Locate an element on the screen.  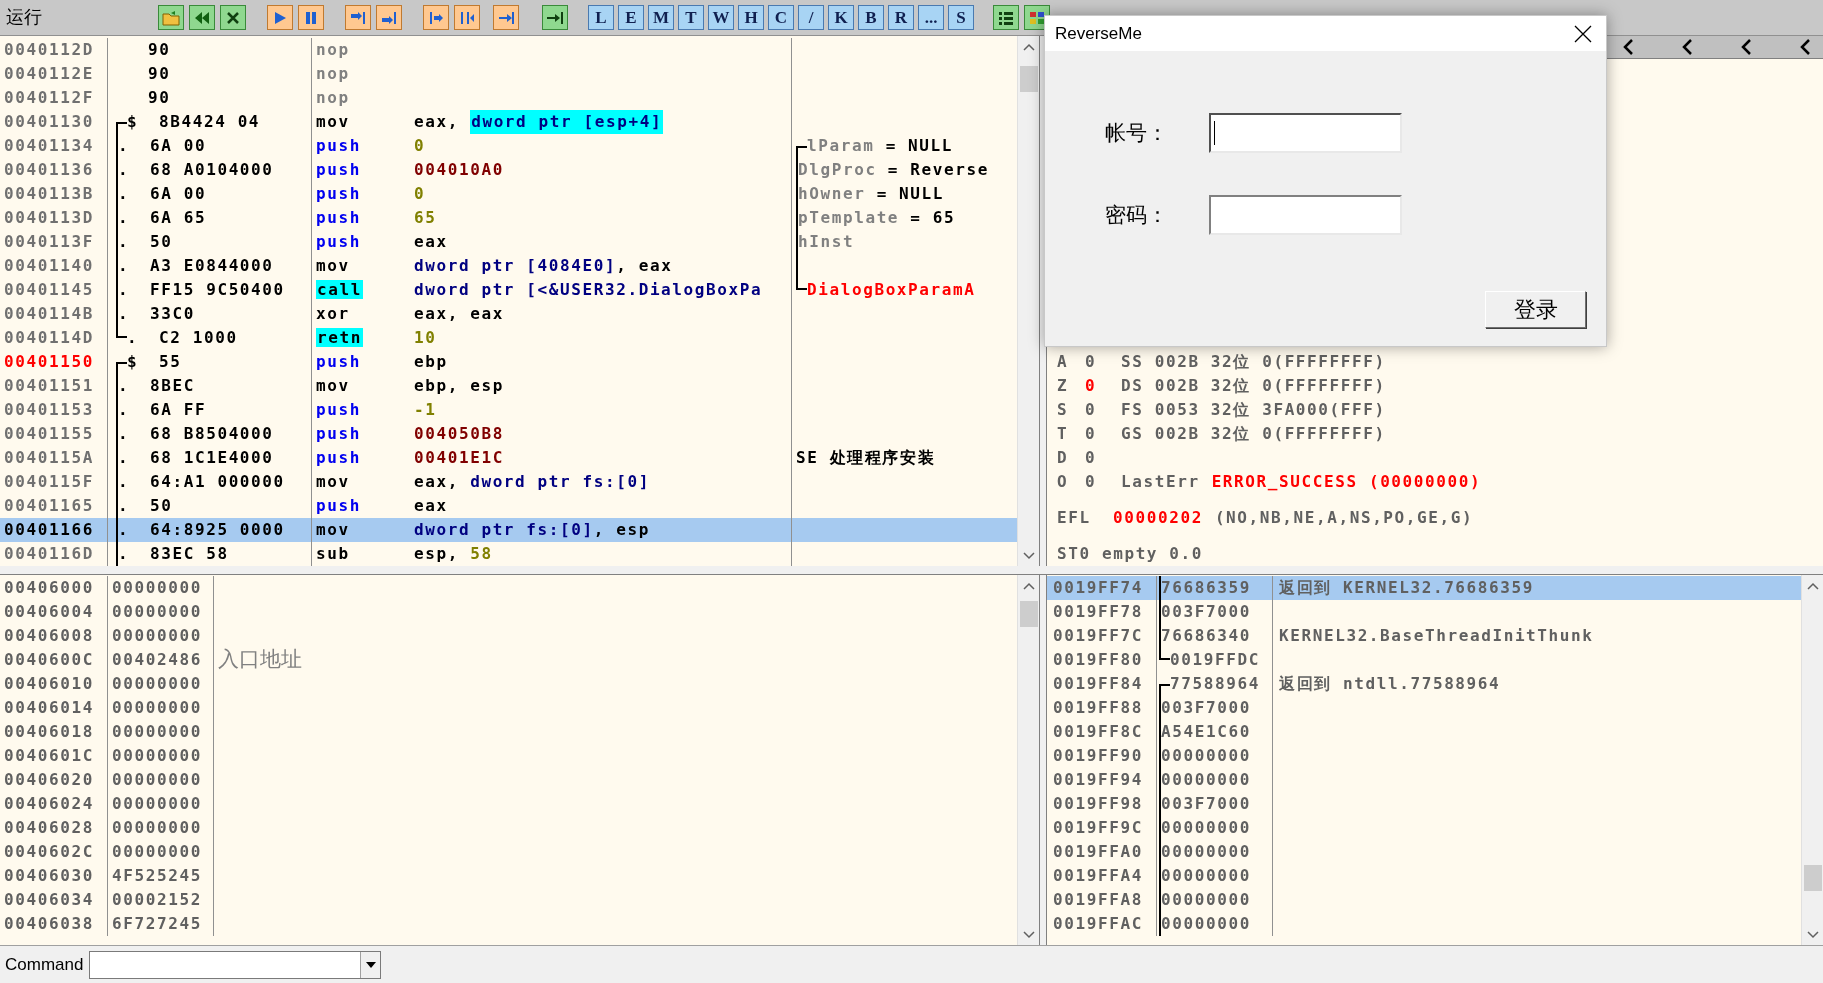
restart-button is located at coordinates (202, 17).